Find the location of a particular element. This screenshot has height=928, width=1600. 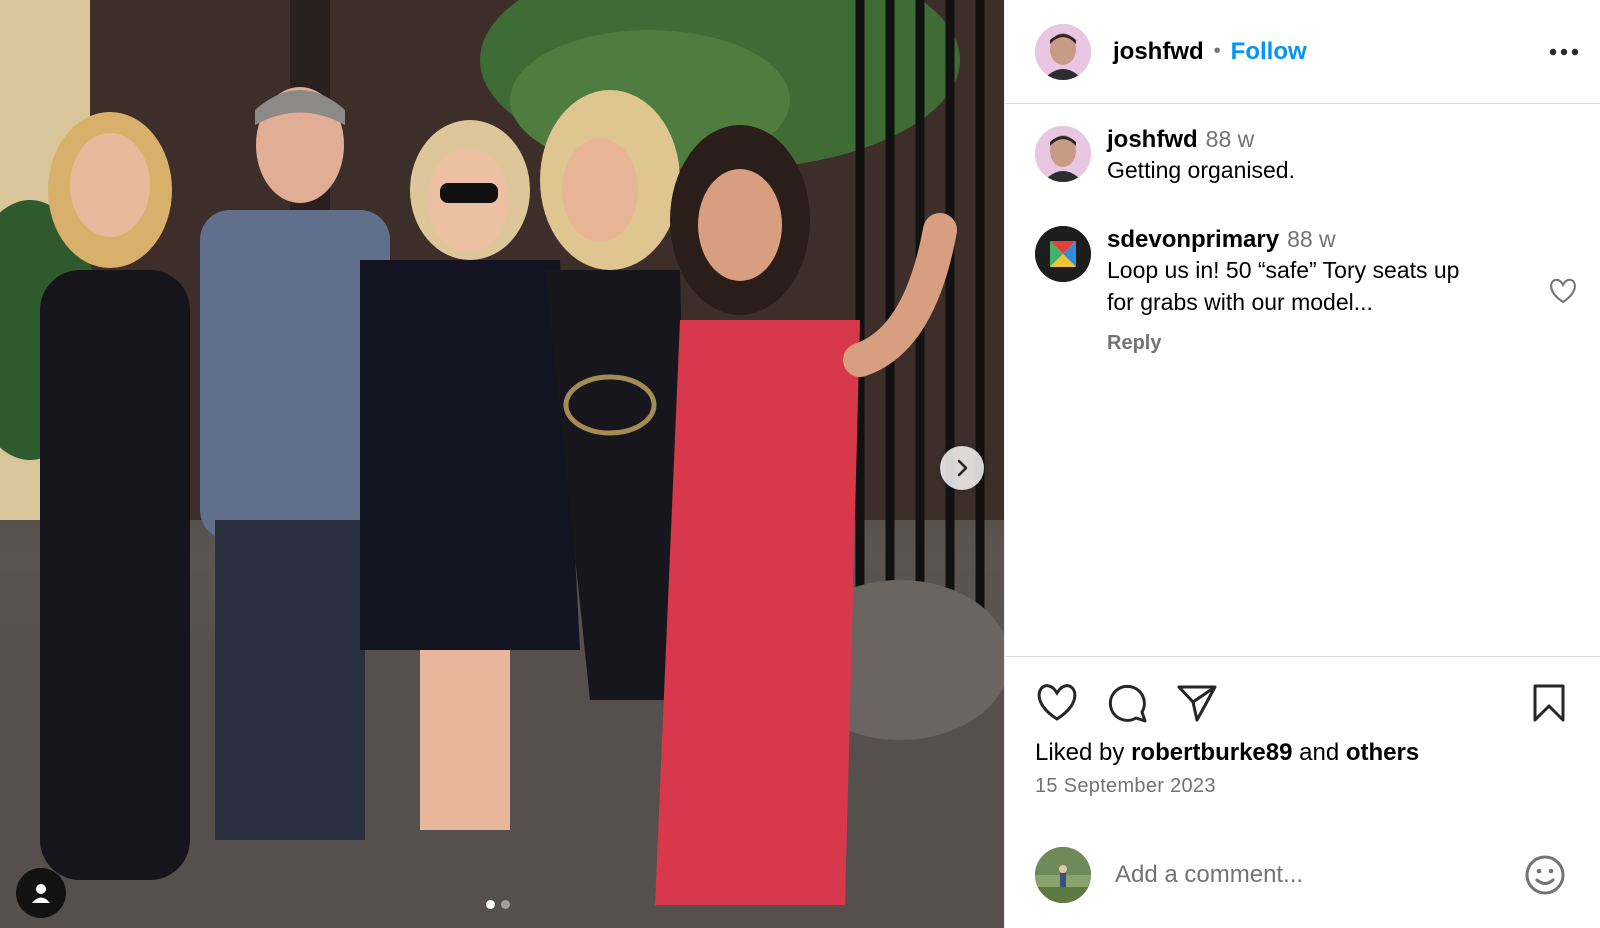

comment-like-button is located at coordinates (1563, 293).